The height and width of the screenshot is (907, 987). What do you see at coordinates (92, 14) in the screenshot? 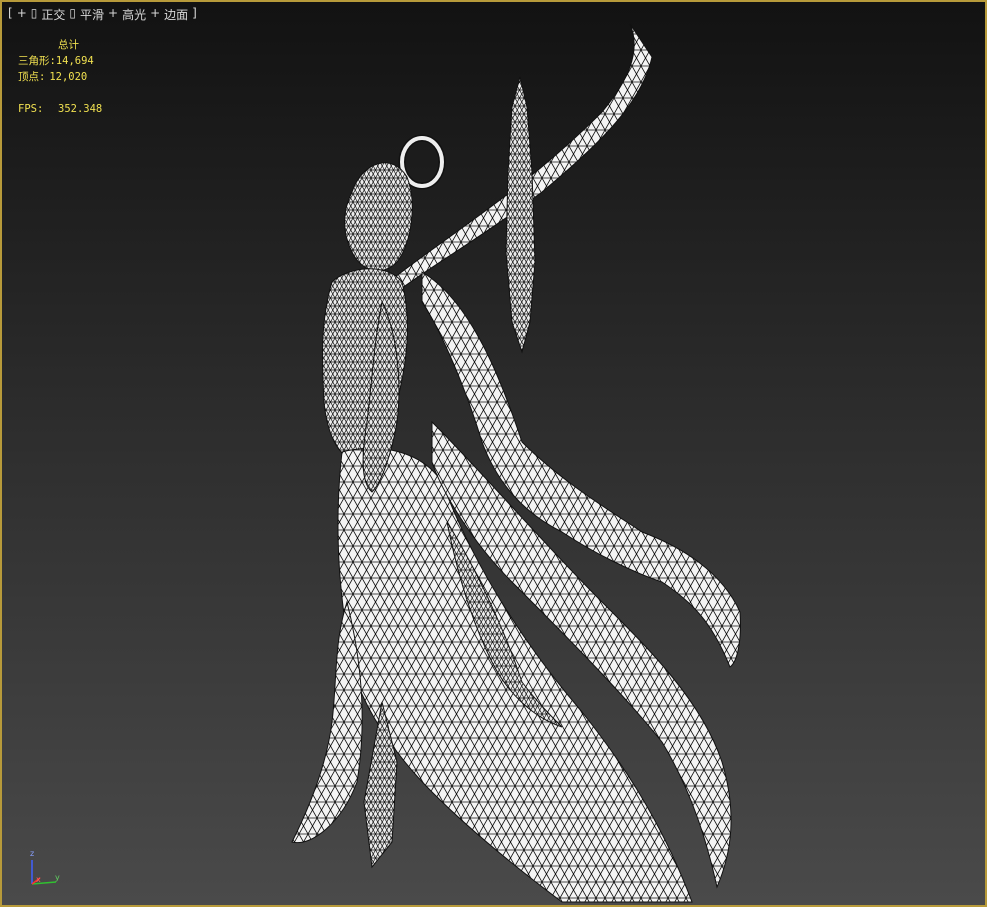
I see `shading-menu: 平滑` at bounding box center [92, 14].